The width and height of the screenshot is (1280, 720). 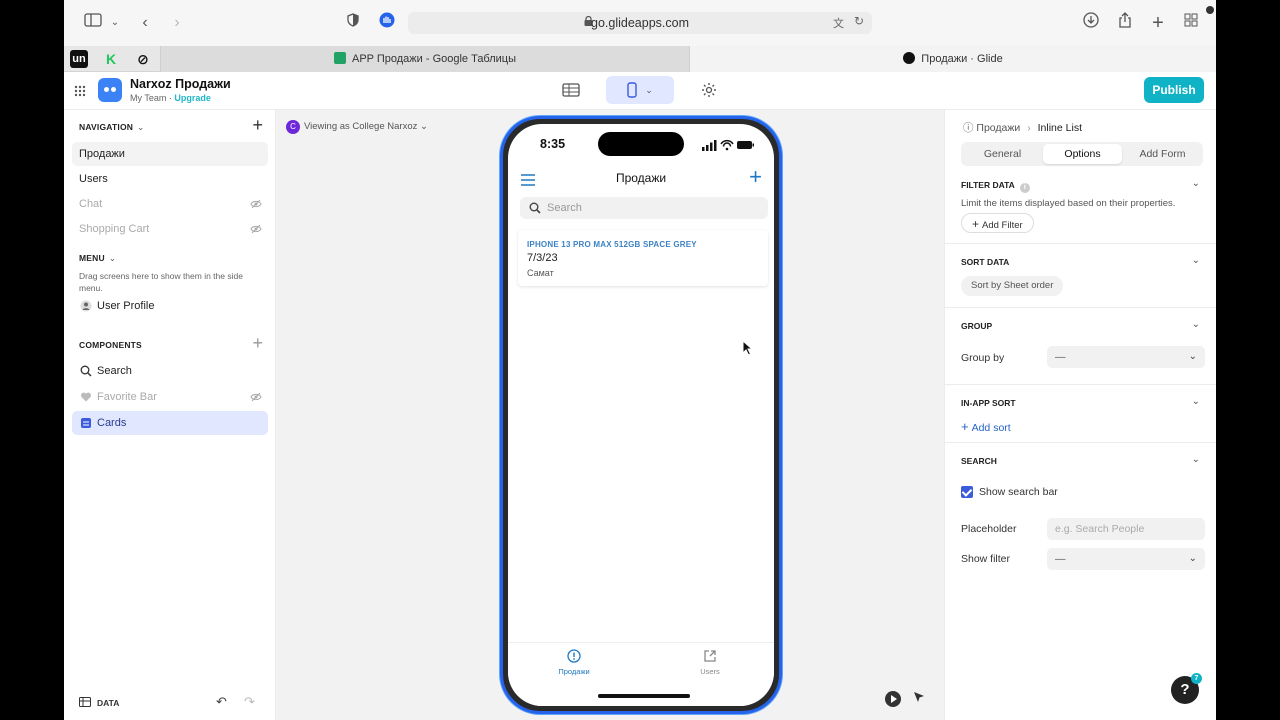 I want to click on tab-glide: Продажи · Glide, so click(x=953, y=59).